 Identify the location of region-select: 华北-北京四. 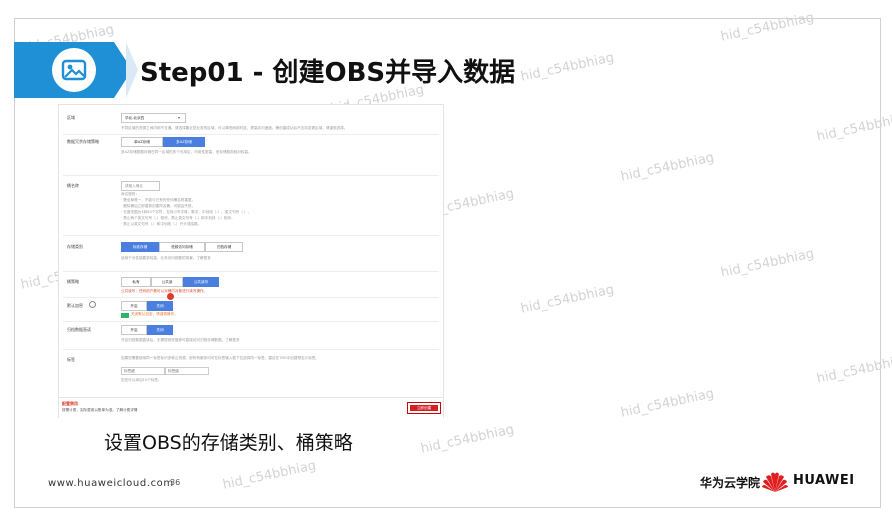
(153, 118).